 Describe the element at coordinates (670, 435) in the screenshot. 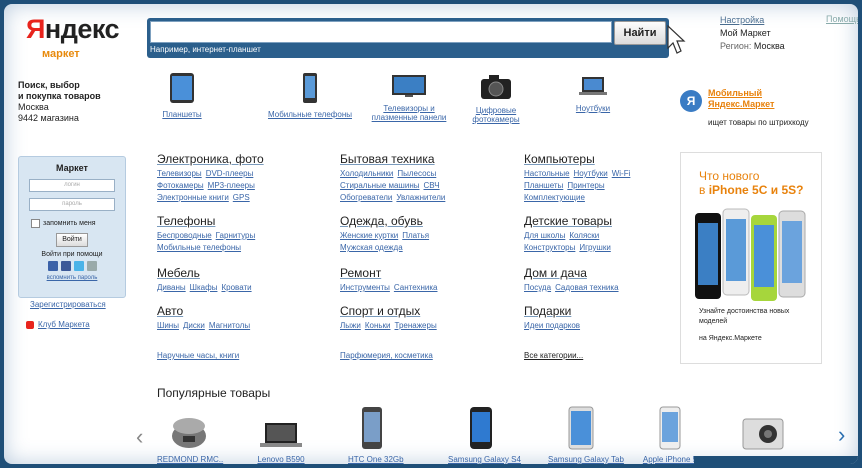

I see `product-item: Apple iPhone 5` at that location.